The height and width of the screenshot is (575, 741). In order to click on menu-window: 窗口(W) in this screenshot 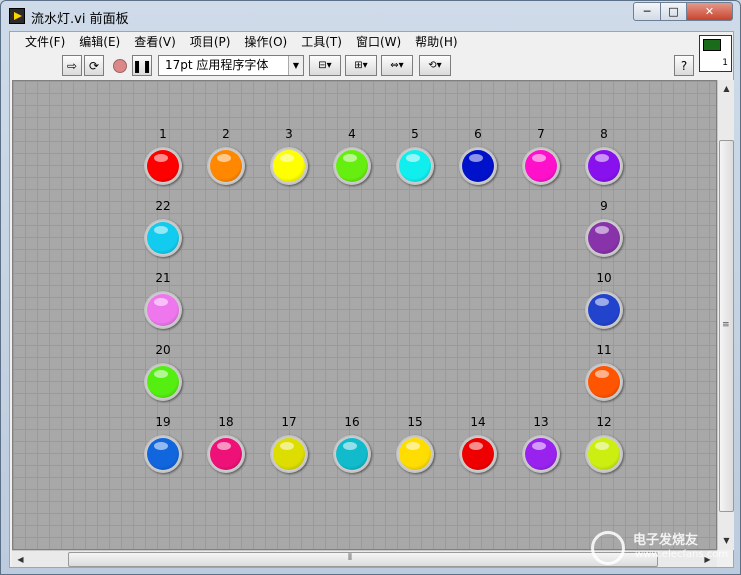, I will do `click(378, 42)`.